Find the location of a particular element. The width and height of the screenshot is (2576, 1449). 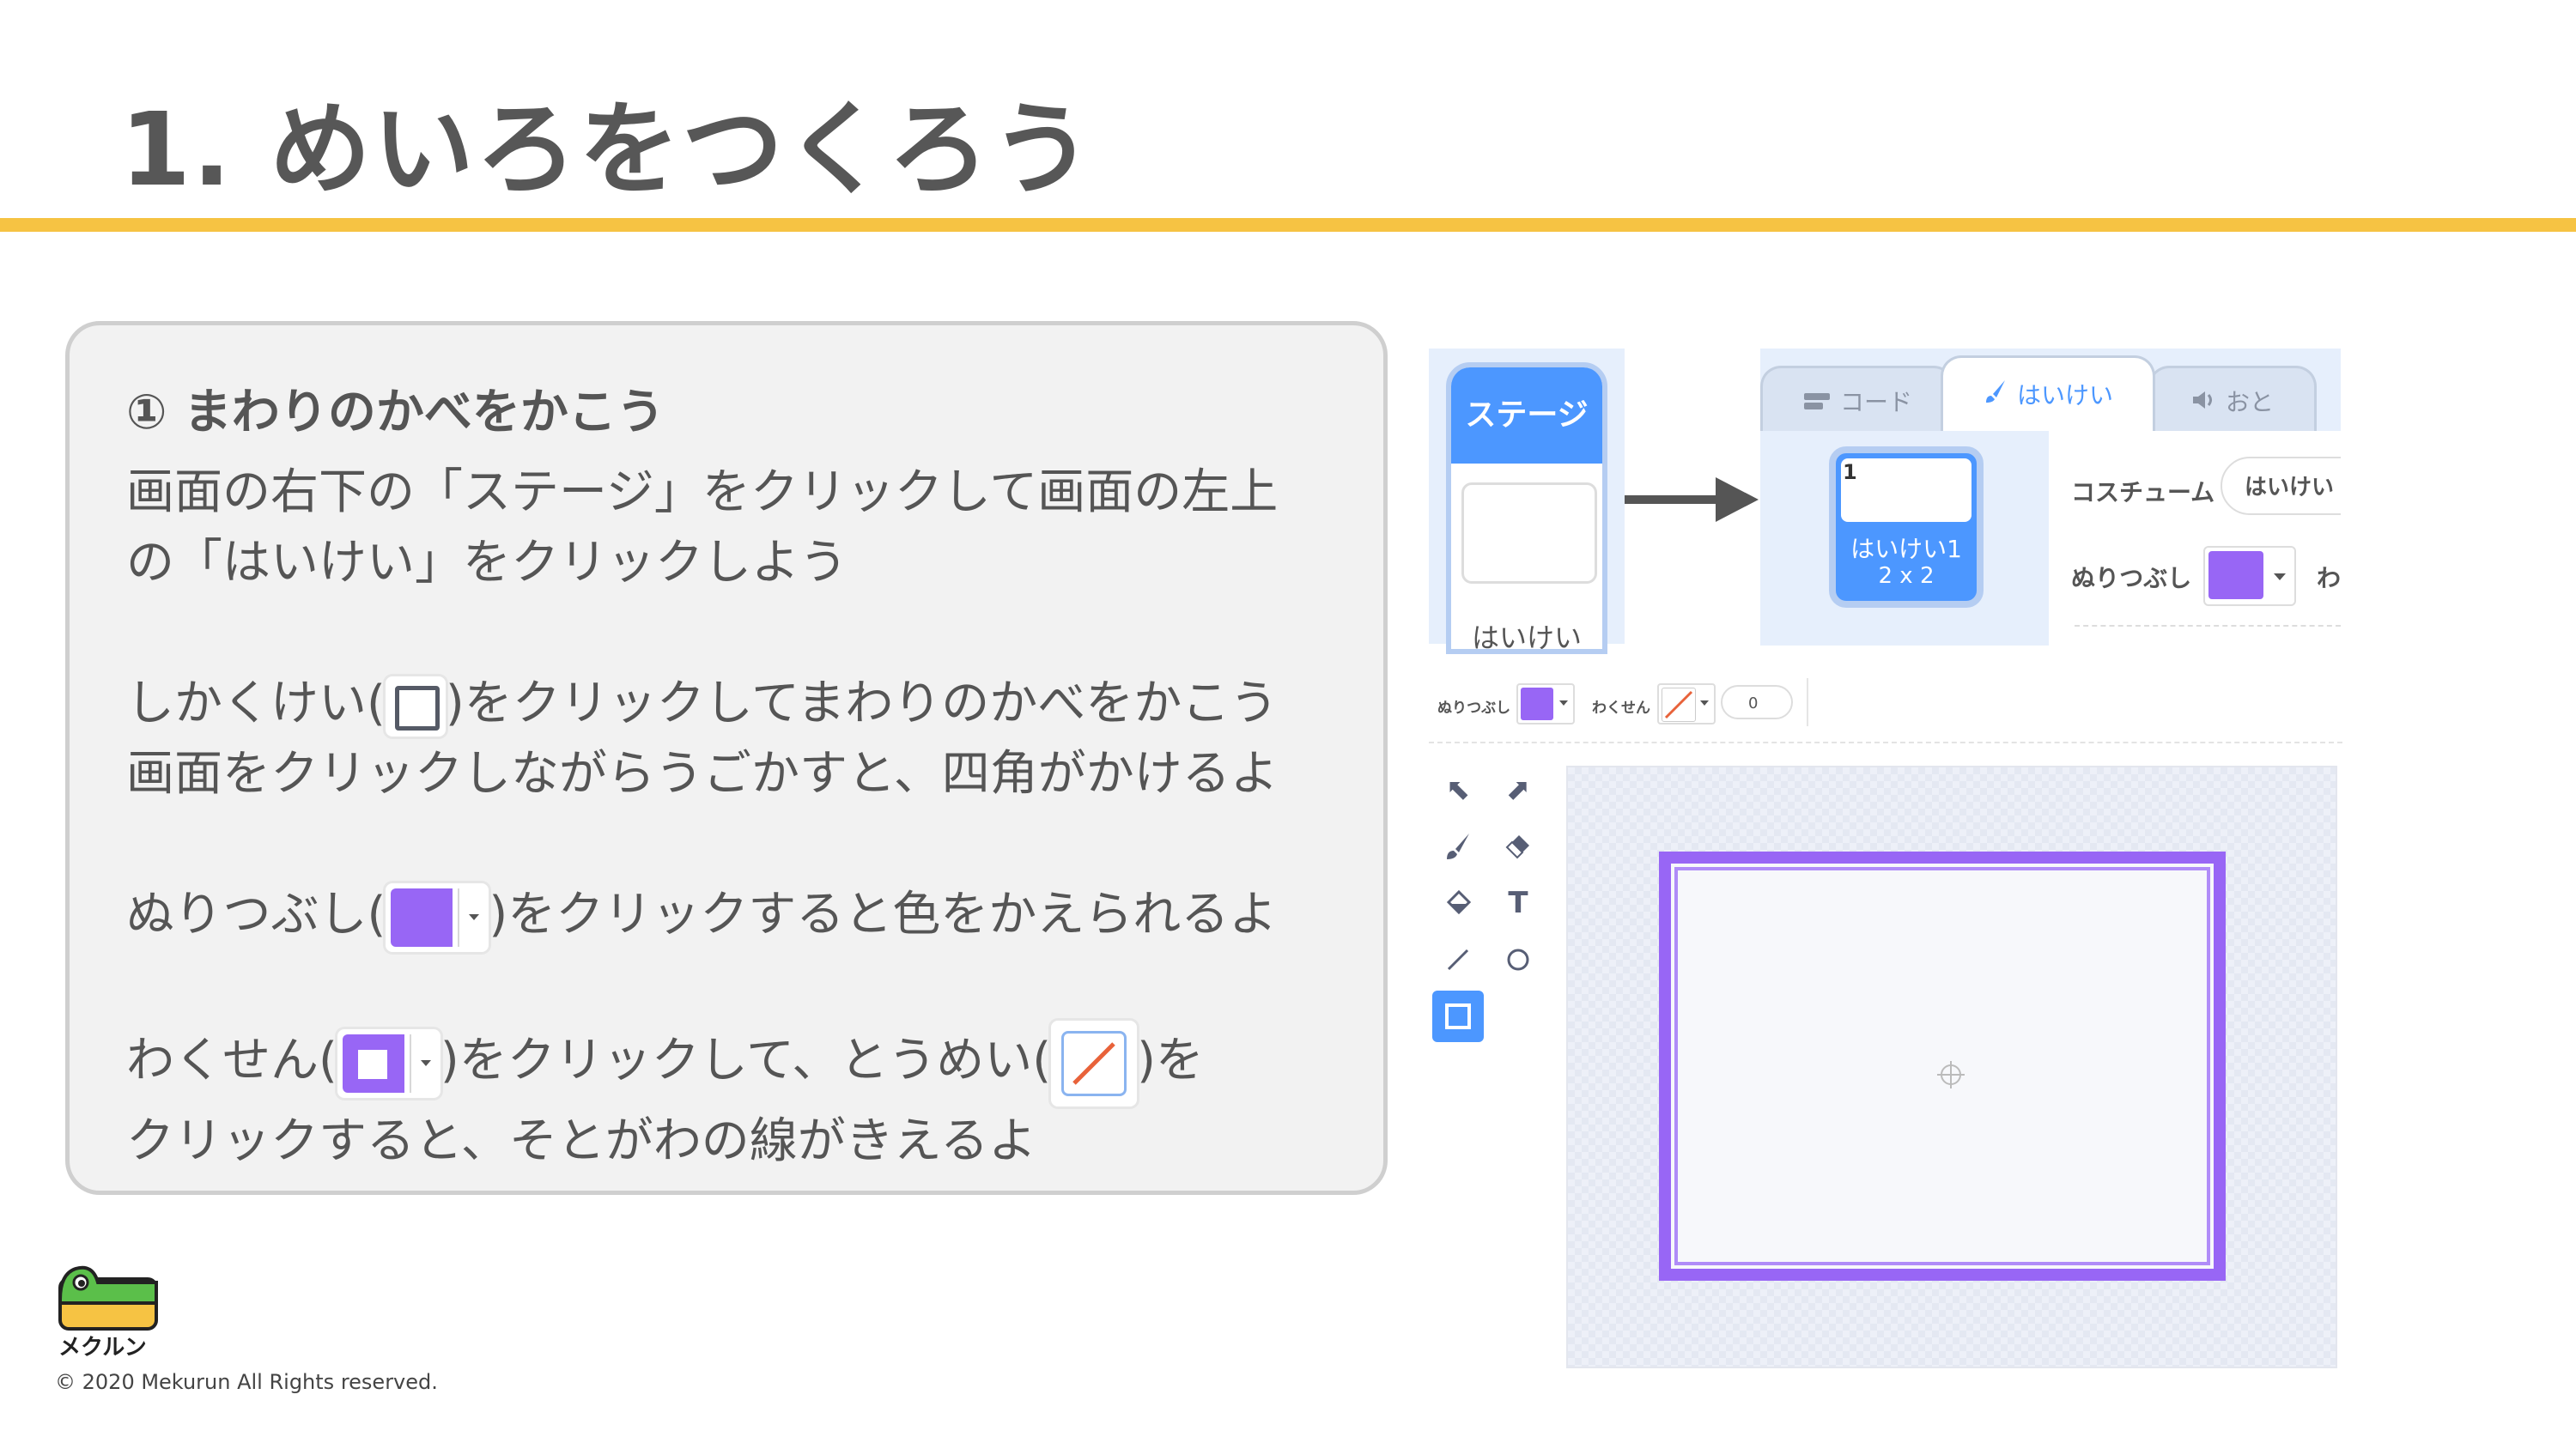

tool-palette: ⬉ ⬈ T is located at coordinates (1492, 918).